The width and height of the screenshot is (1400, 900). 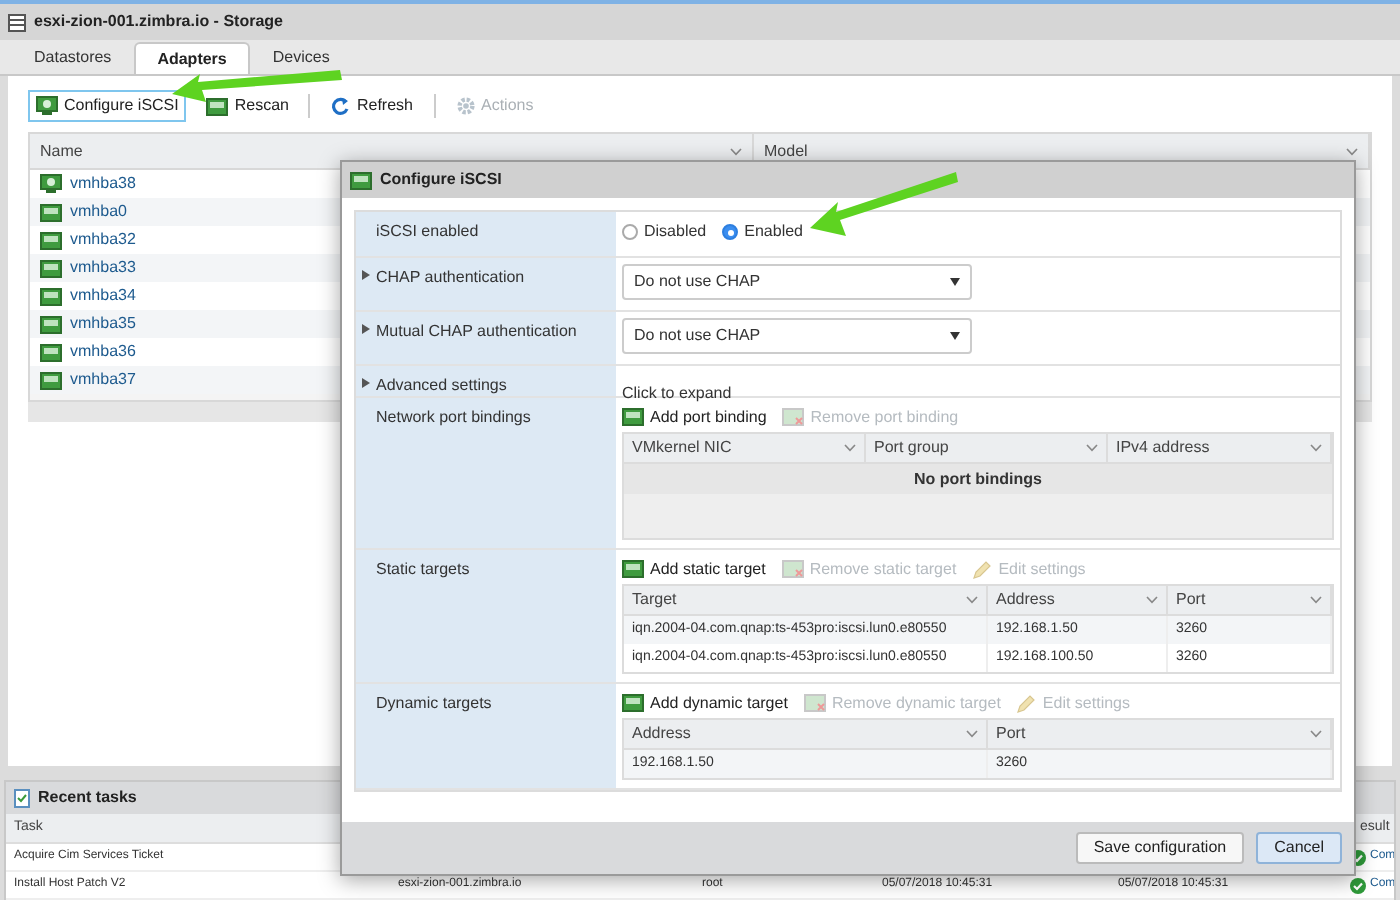 What do you see at coordinates (465, 106) in the screenshot?
I see `gear-icon` at bounding box center [465, 106].